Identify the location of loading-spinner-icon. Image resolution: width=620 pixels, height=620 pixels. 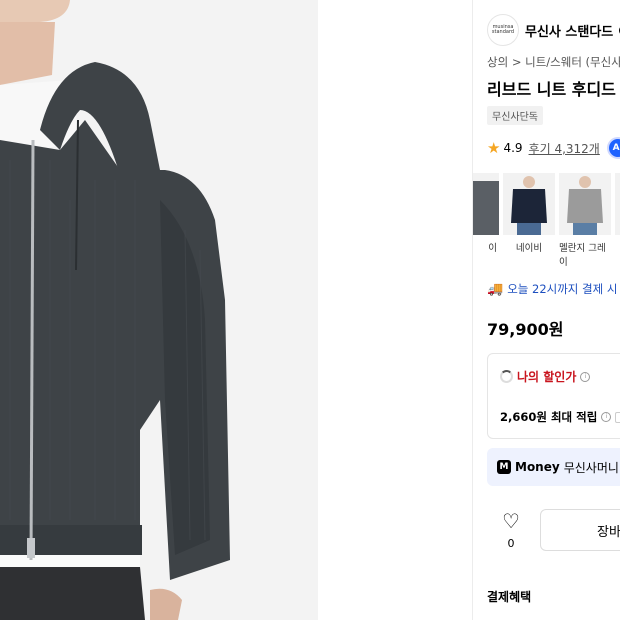
(506, 376).